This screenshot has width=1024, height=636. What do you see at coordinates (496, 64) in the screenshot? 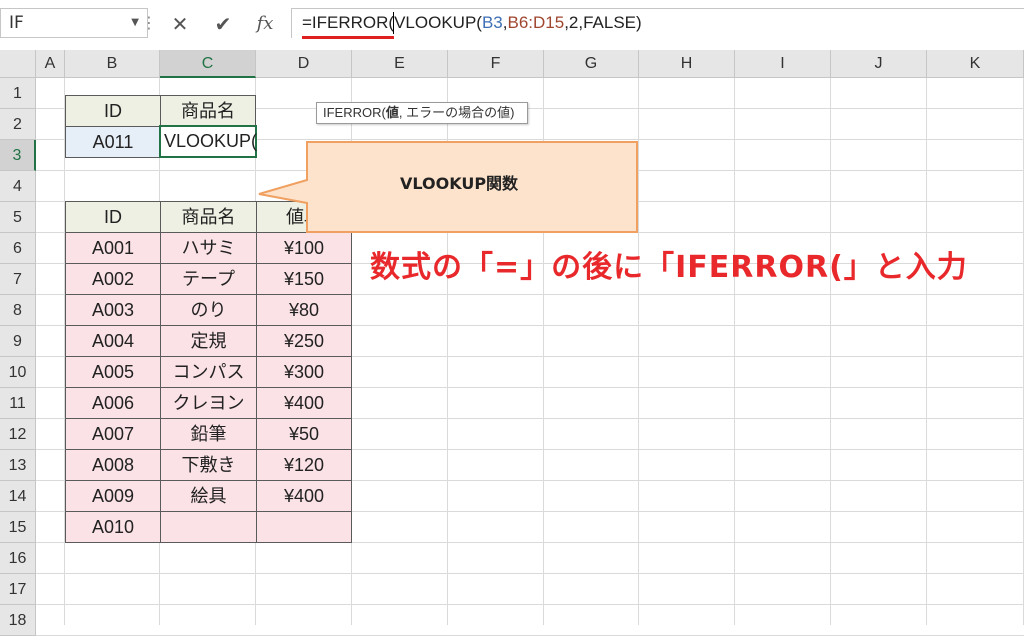
I see `column-header-f: F` at bounding box center [496, 64].